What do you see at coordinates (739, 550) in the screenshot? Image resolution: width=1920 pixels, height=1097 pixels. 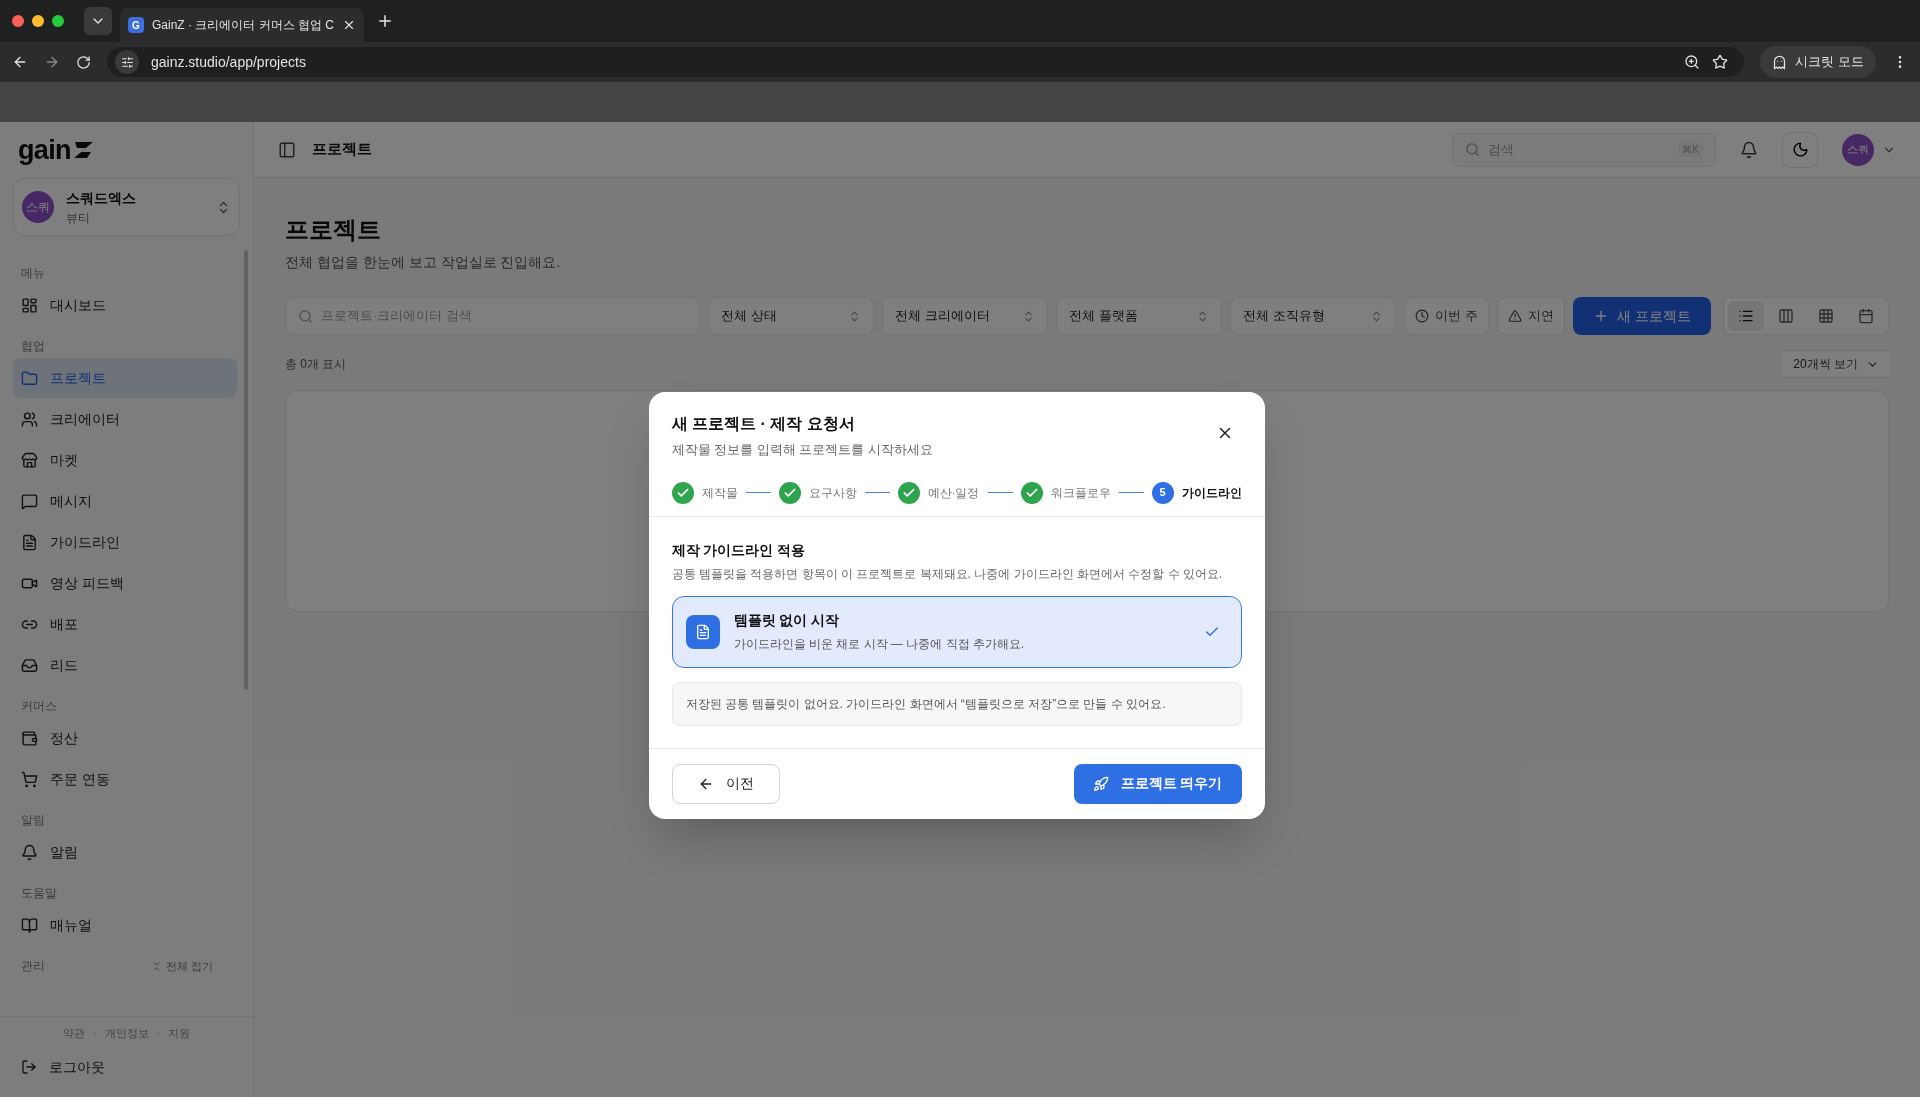 I see `section-title: 제작 가이드라인 적용` at bounding box center [739, 550].